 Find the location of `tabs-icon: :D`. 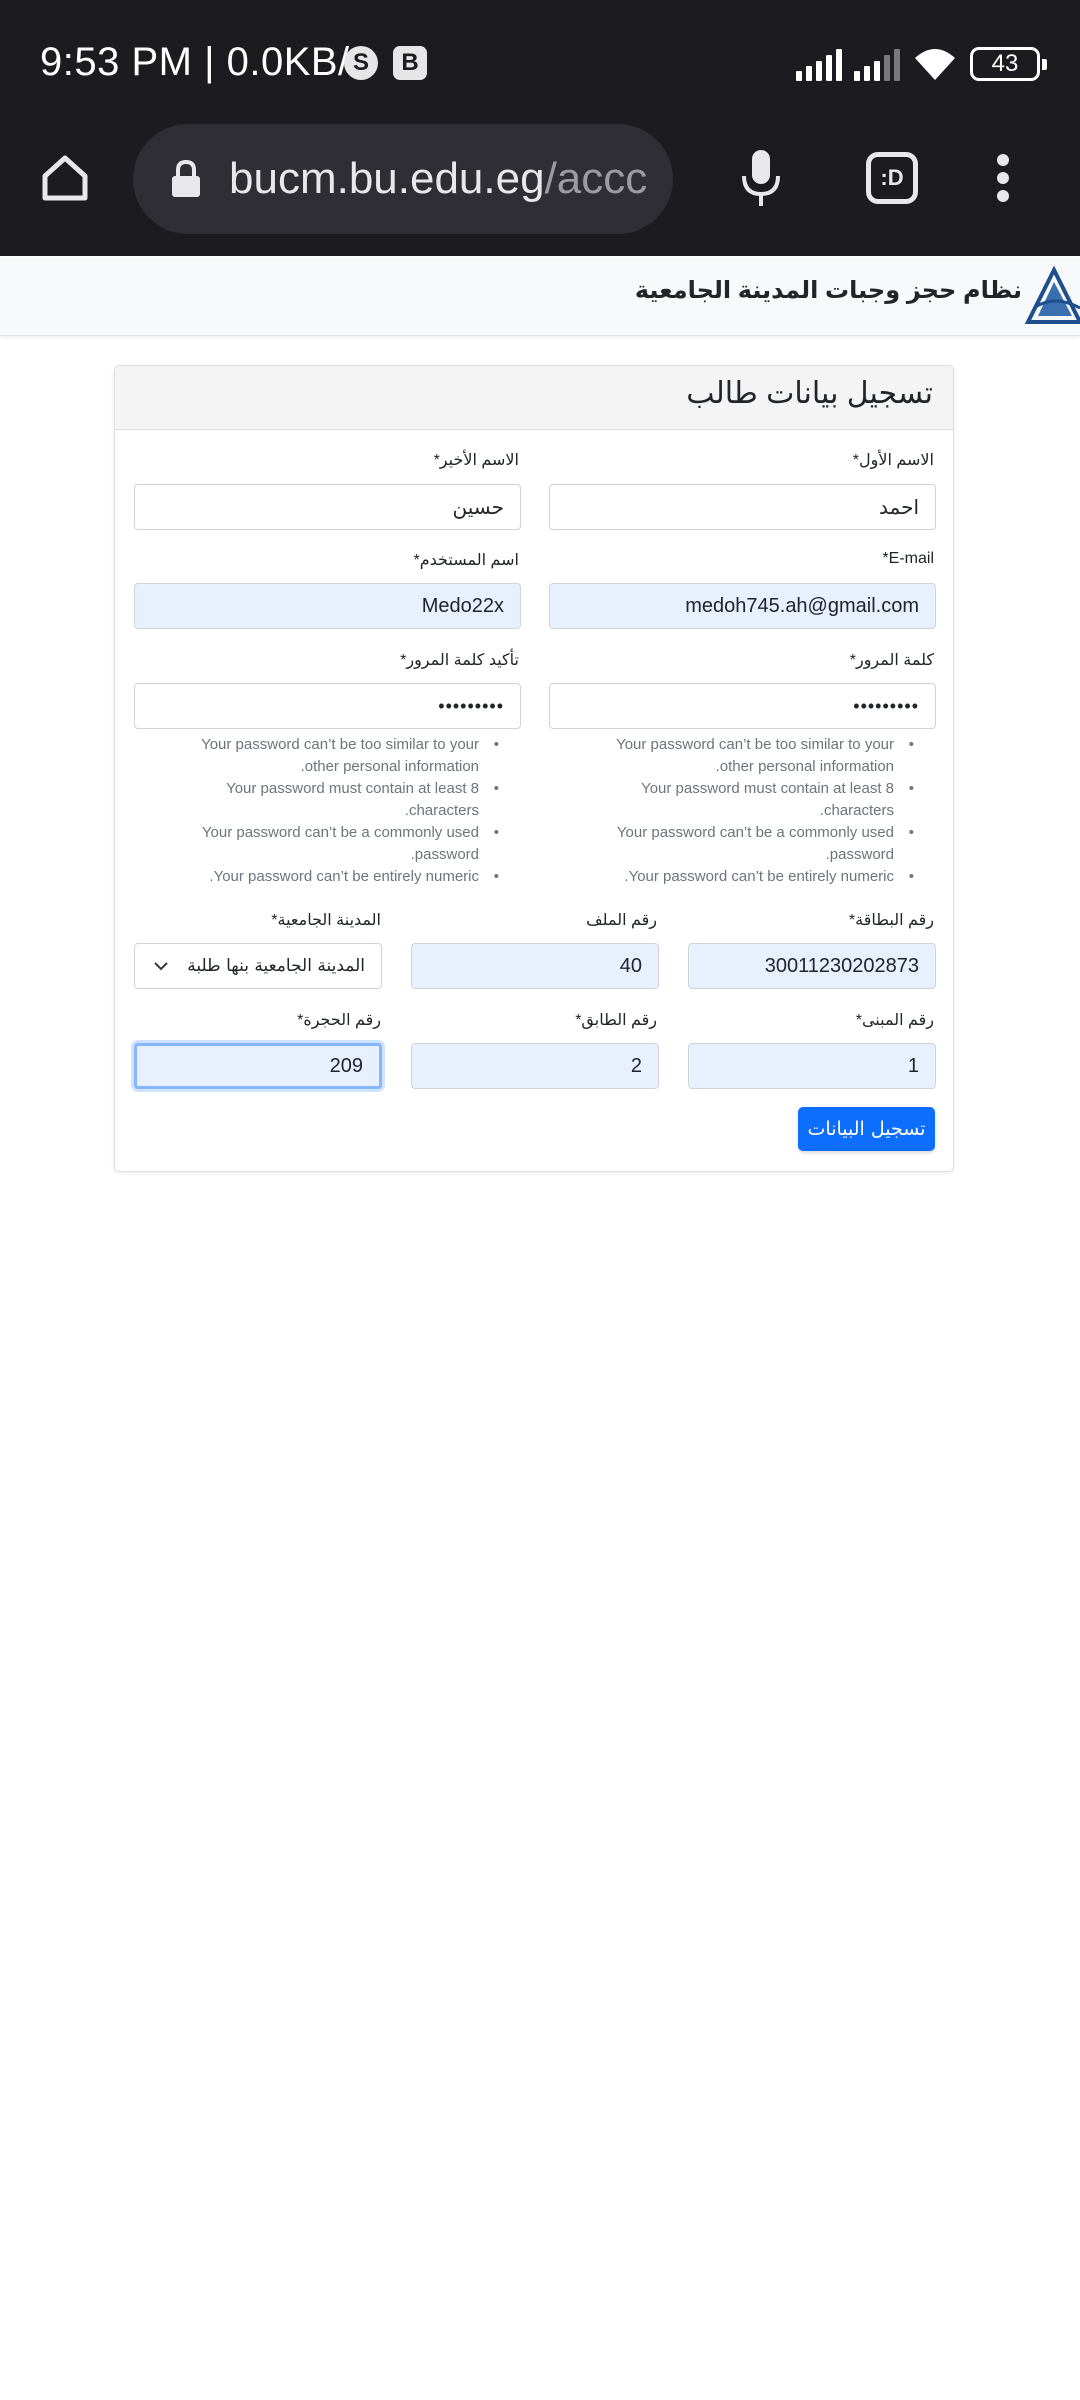

tabs-icon: :D is located at coordinates (892, 178).